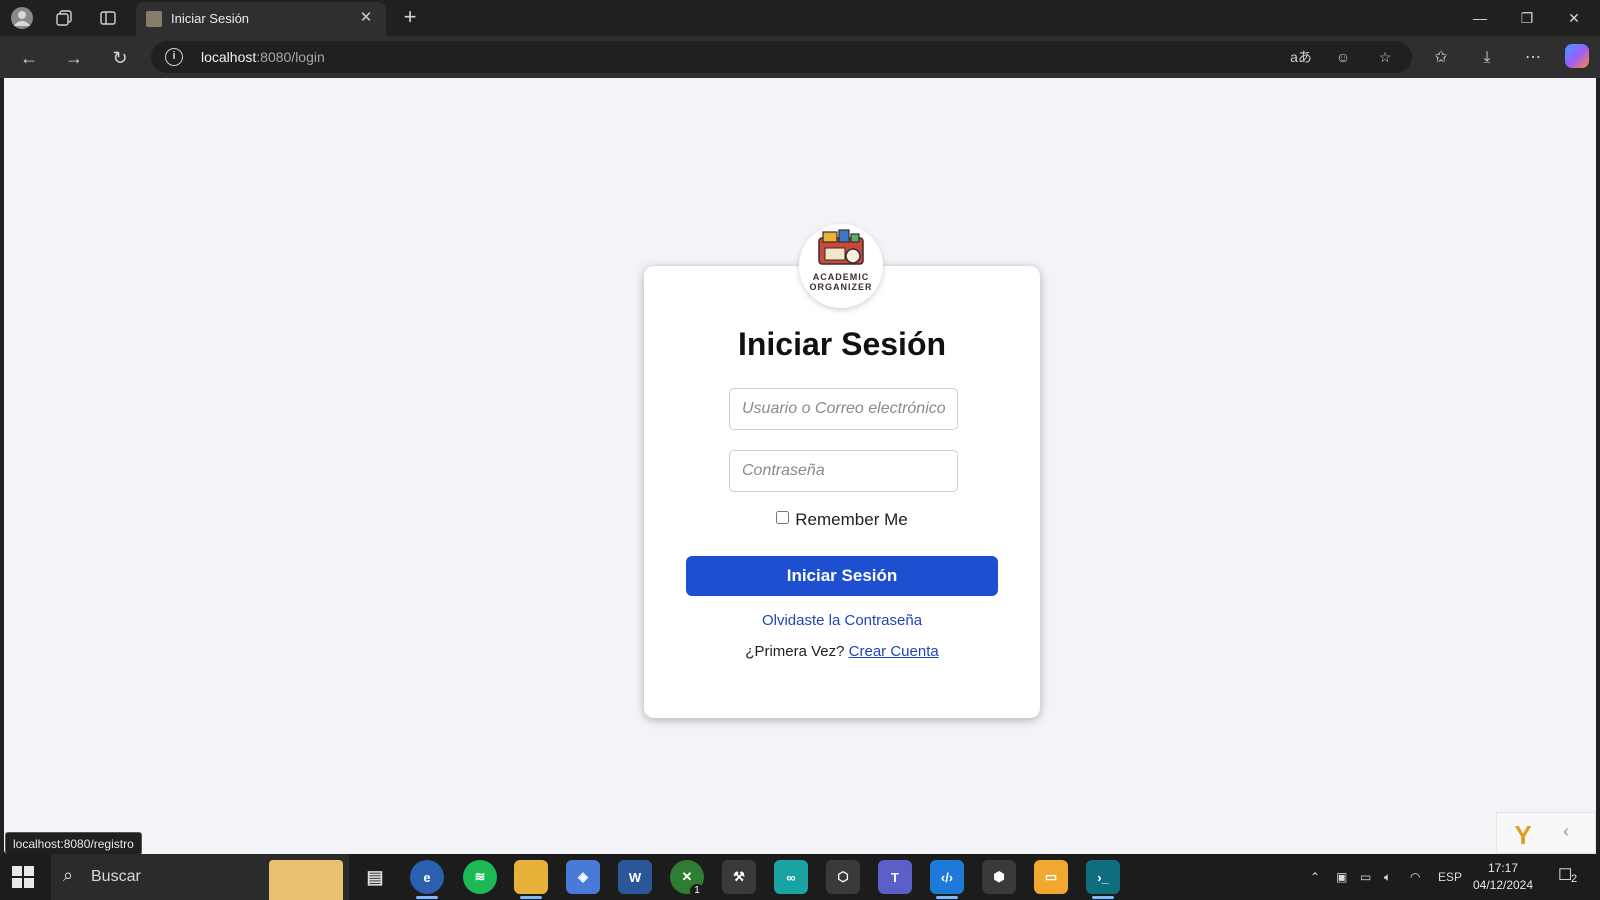 This screenshot has width=1600, height=900. Describe the element at coordinates (843, 409) in the screenshot. I see `username-input` at that location.